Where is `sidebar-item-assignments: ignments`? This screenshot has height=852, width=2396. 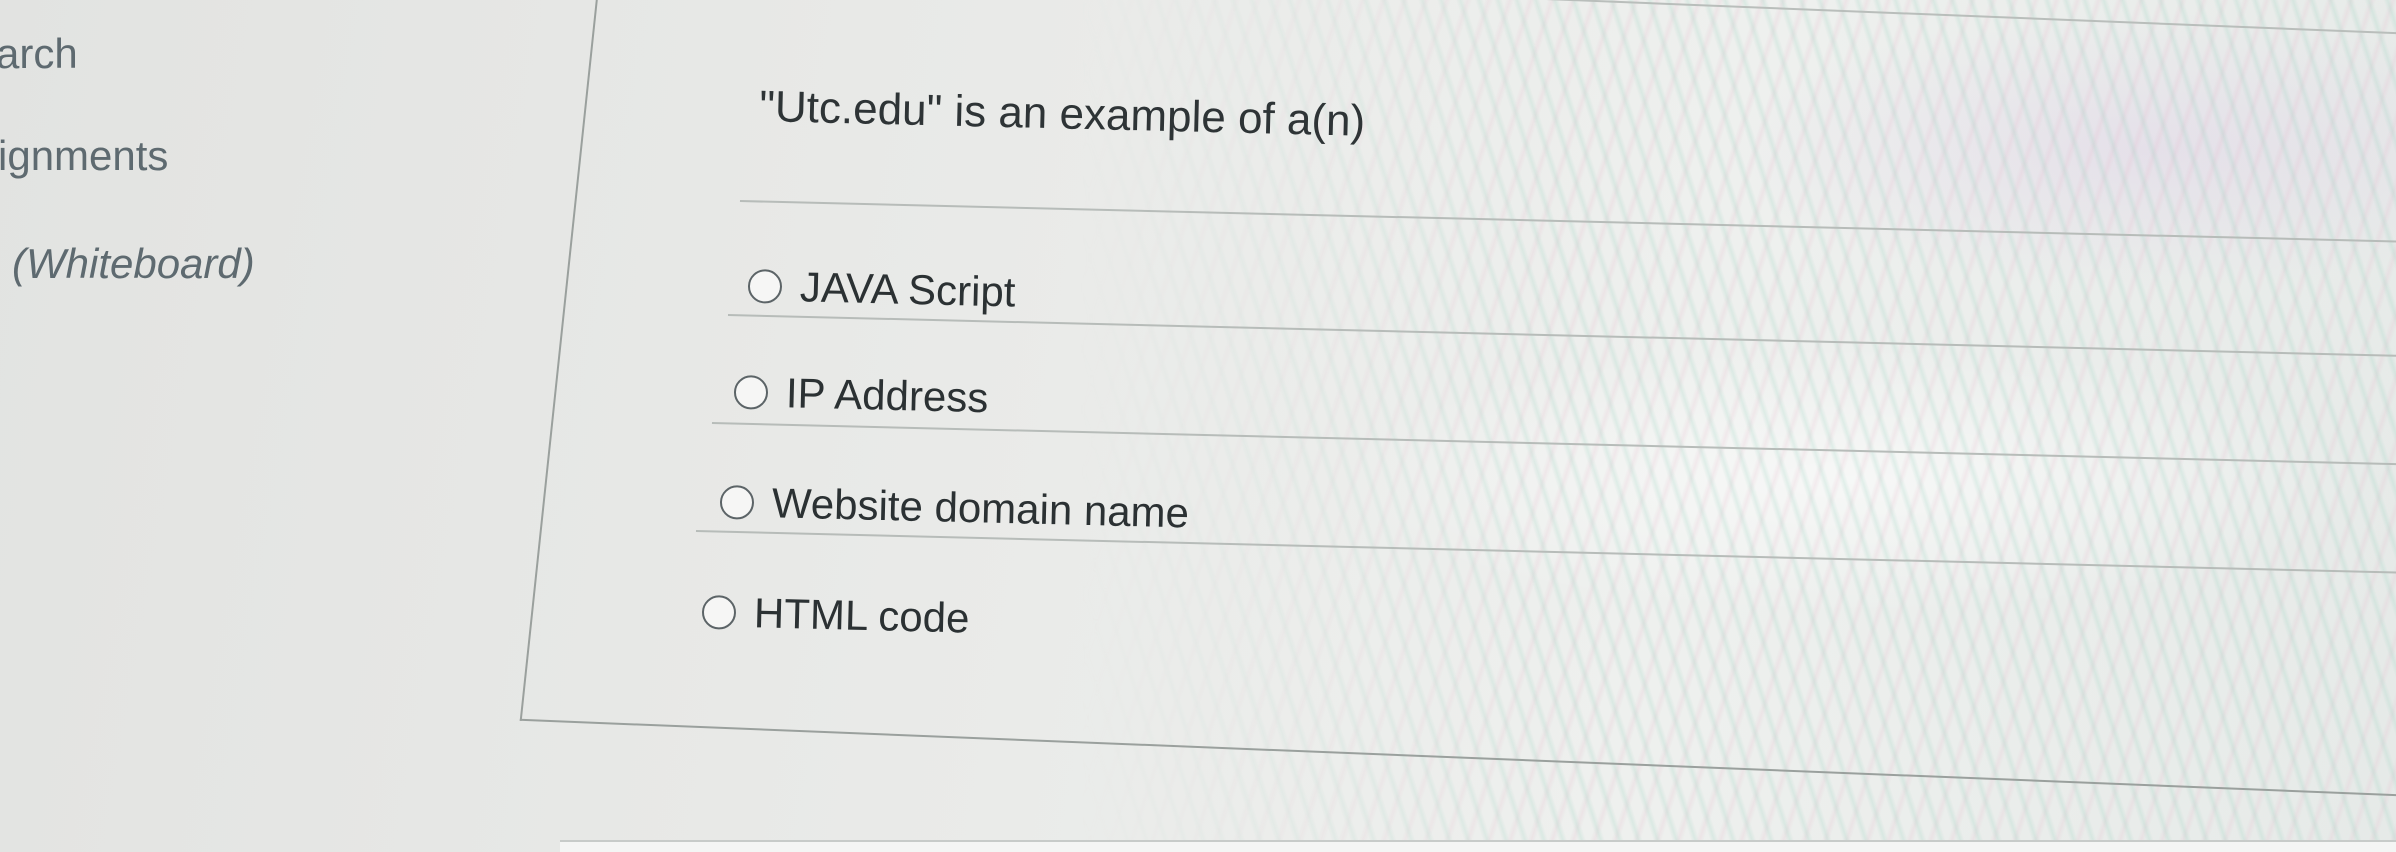
sidebar-item-assignments: ignments is located at coordinates (84, 156).